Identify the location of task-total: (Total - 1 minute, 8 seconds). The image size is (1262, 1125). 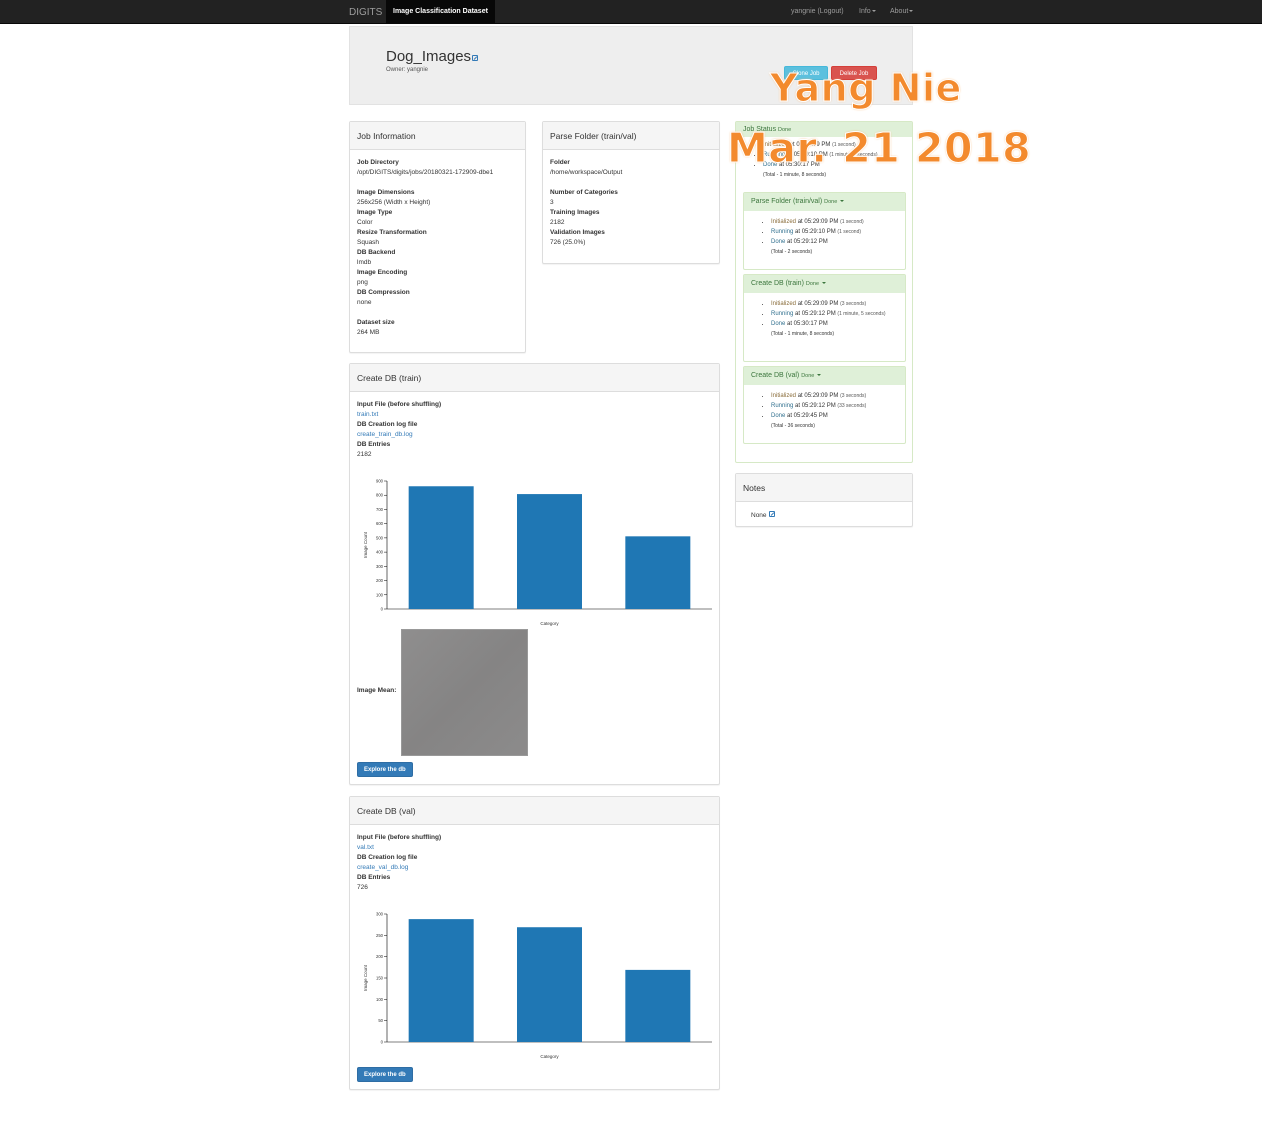
(803, 334).